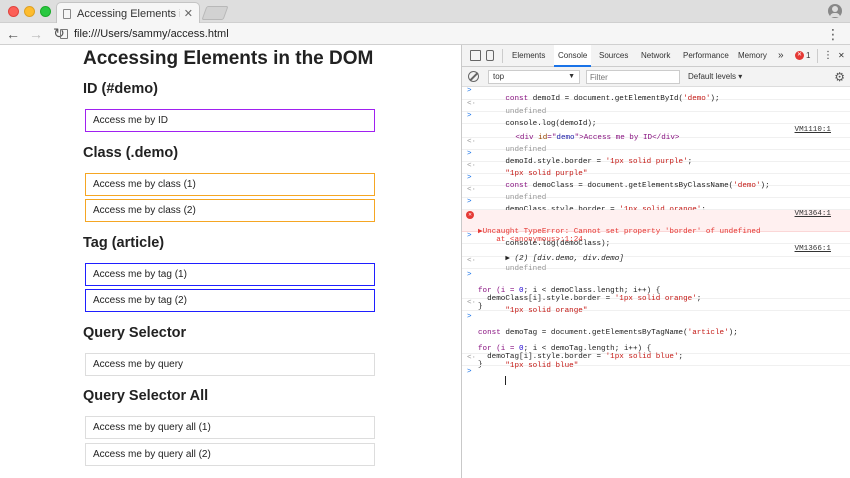 This screenshot has height=478, width=850. What do you see at coordinates (13, 34) in the screenshot?
I see `back-button: ←` at bounding box center [13, 34].